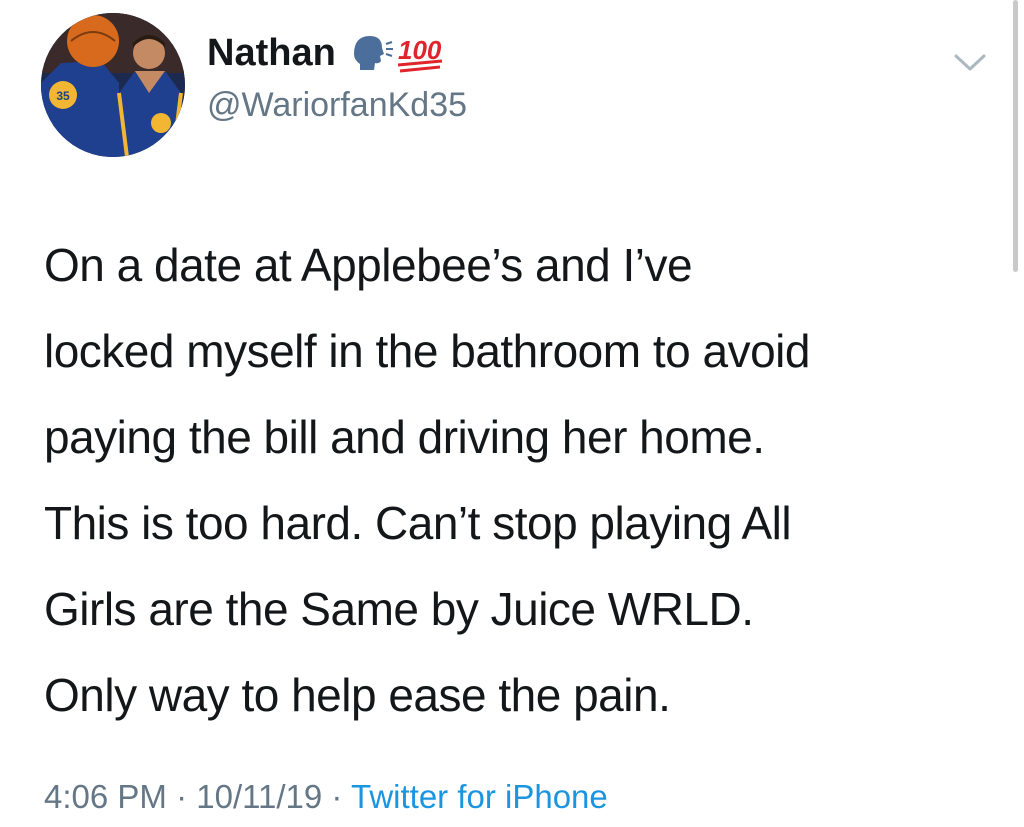 This screenshot has width=1024, height=827. Describe the element at coordinates (105, 796) in the screenshot. I see `tweet-time: 4:06 PM` at that location.